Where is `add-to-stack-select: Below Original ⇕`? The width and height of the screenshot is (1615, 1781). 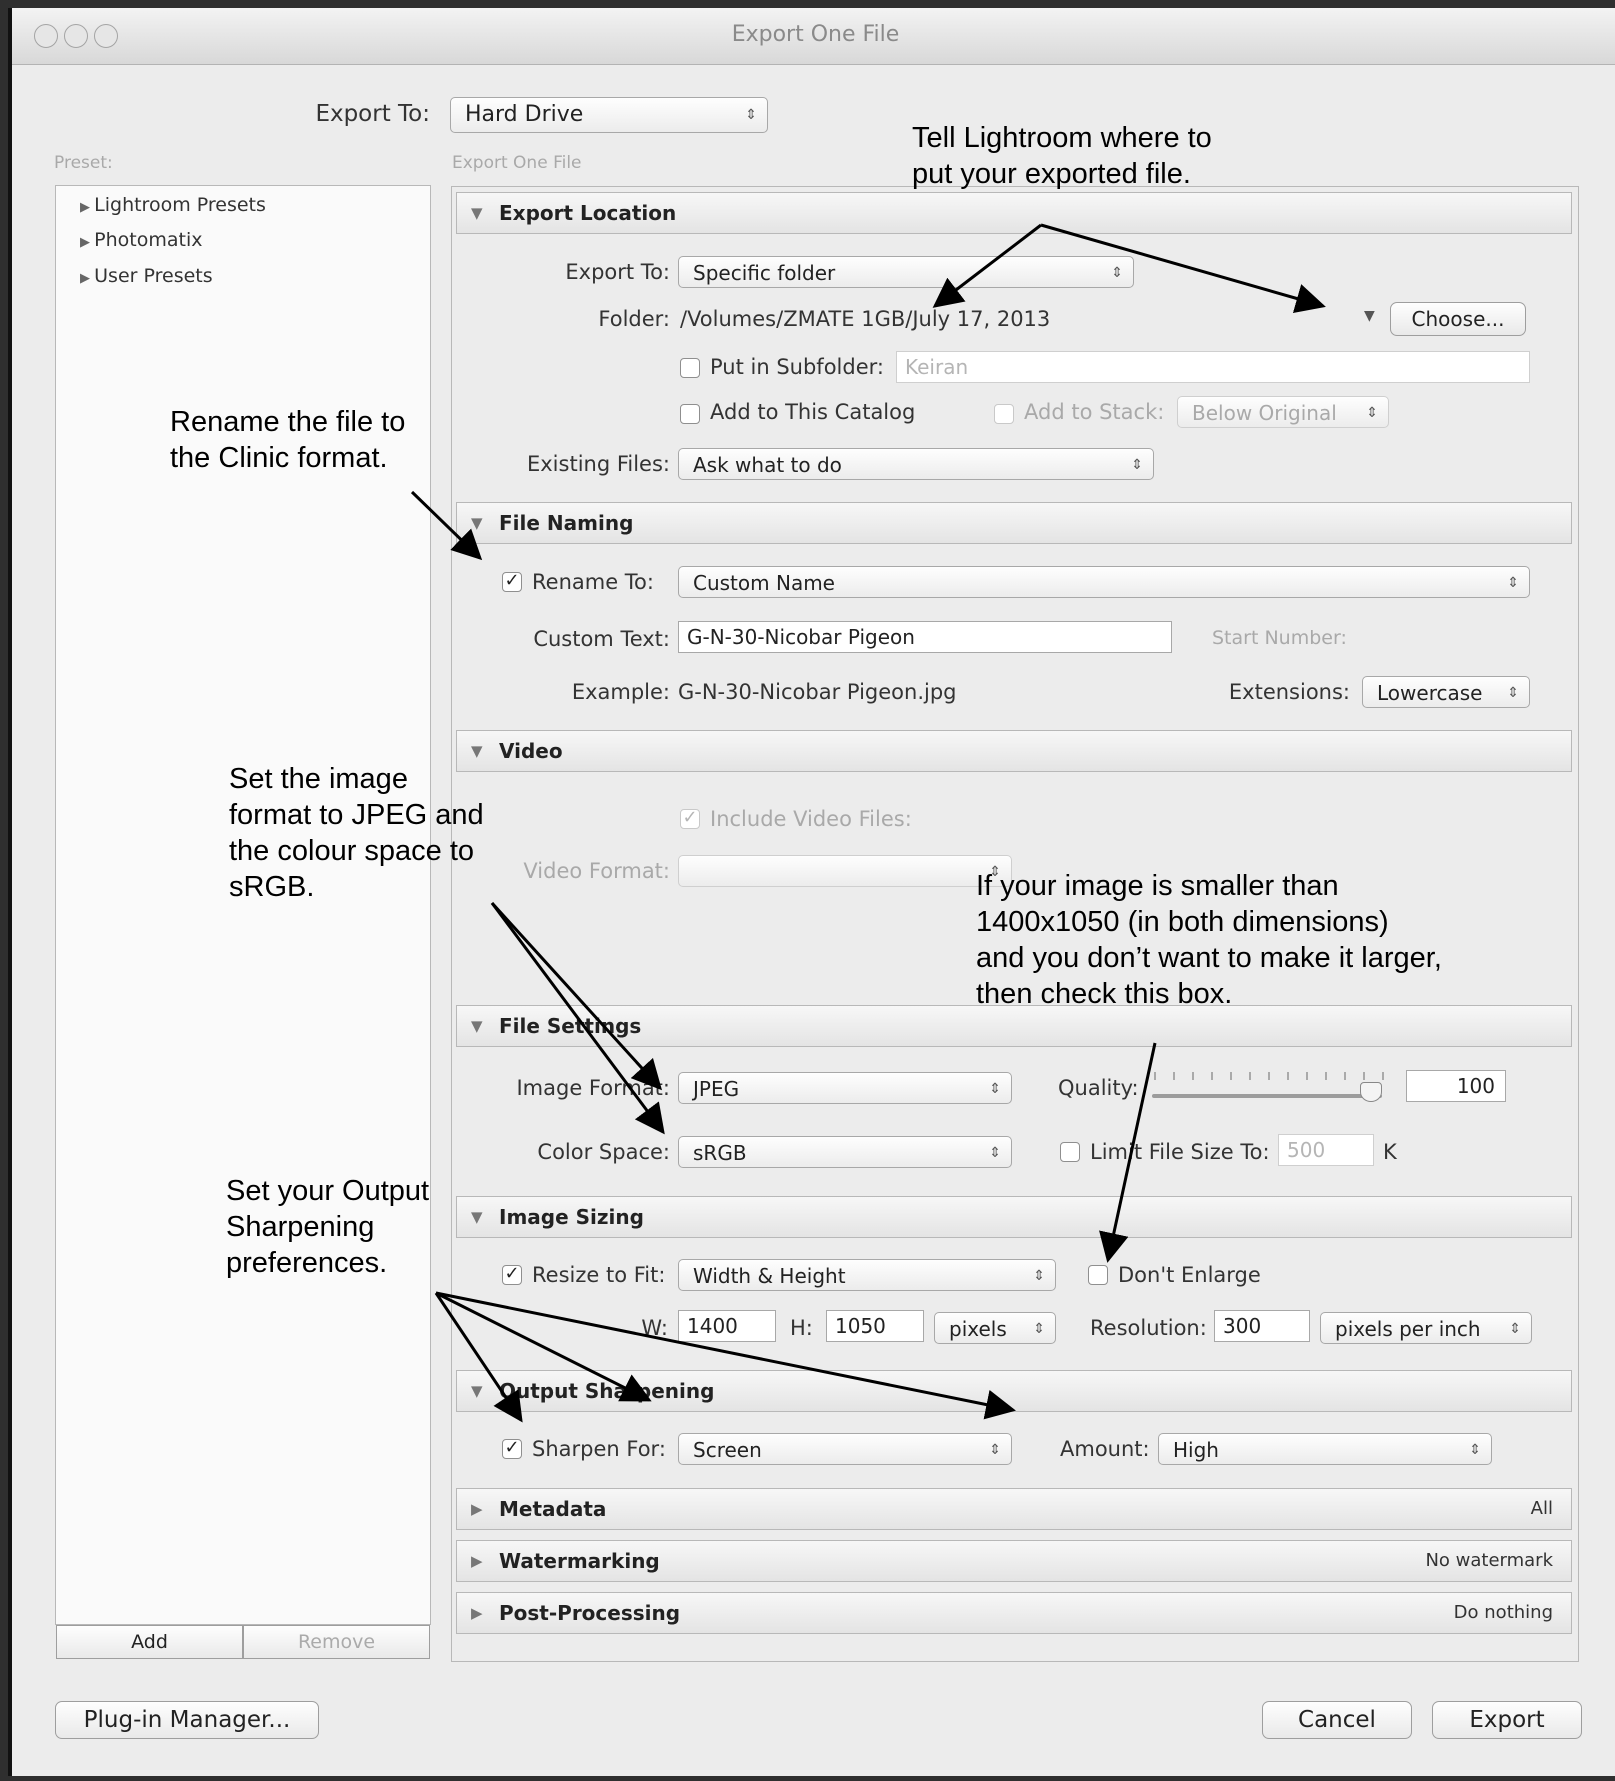 add-to-stack-select: Below Original ⇕ is located at coordinates (1283, 412).